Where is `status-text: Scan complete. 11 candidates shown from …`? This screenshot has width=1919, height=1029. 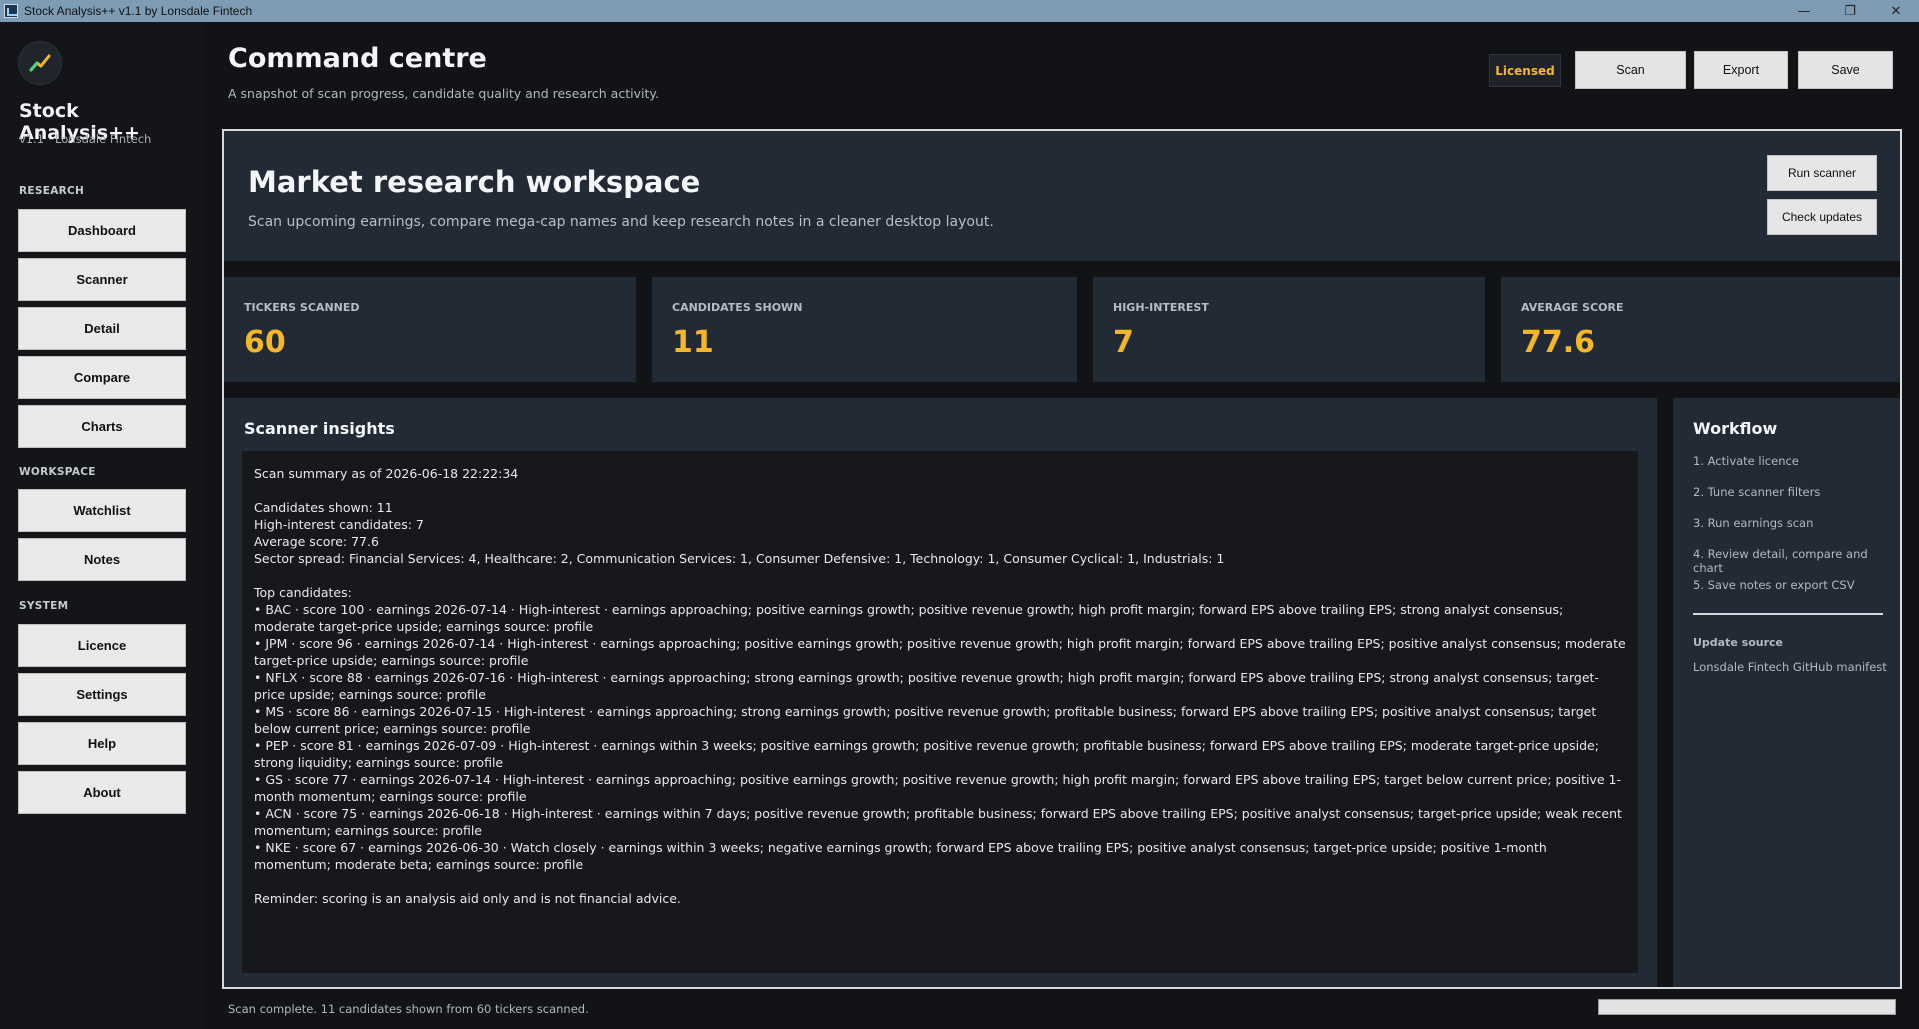
status-text: Scan complete. 11 candidates shown from … is located at coordinates (408, 1009).